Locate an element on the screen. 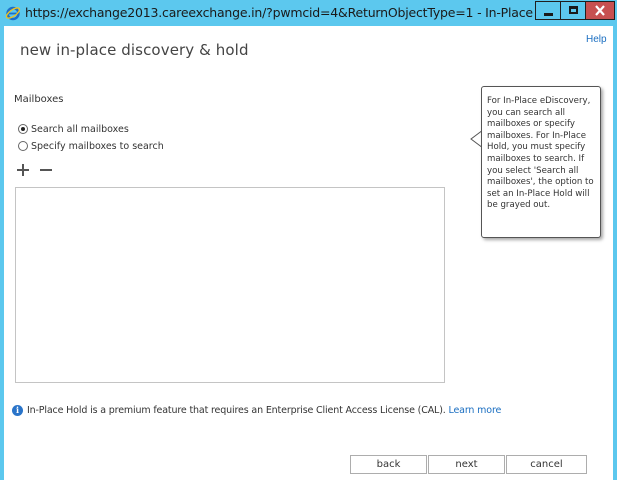  minimize-icon is located at coordinates (548, 14).